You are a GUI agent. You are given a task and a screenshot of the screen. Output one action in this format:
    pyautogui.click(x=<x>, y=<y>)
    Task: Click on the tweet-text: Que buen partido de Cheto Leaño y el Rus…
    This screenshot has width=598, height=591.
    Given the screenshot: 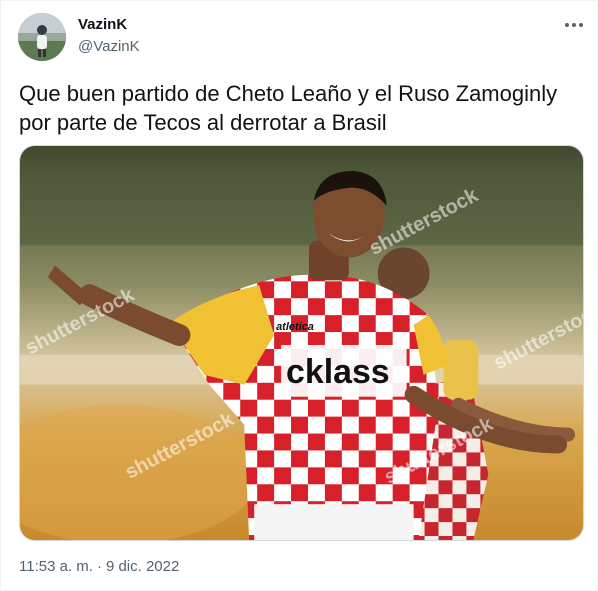 What is the action you would take?
    pyautogui.click(x=288, y=108)
    